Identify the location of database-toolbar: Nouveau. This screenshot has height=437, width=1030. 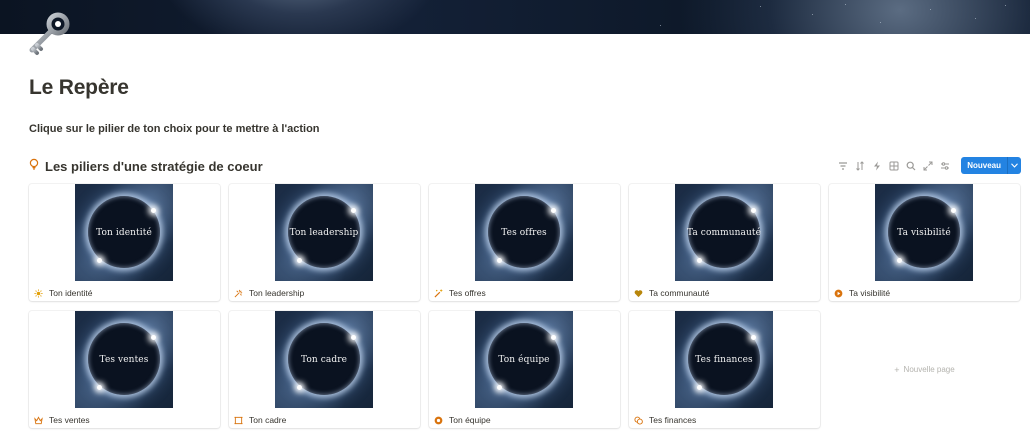
(929, 165).